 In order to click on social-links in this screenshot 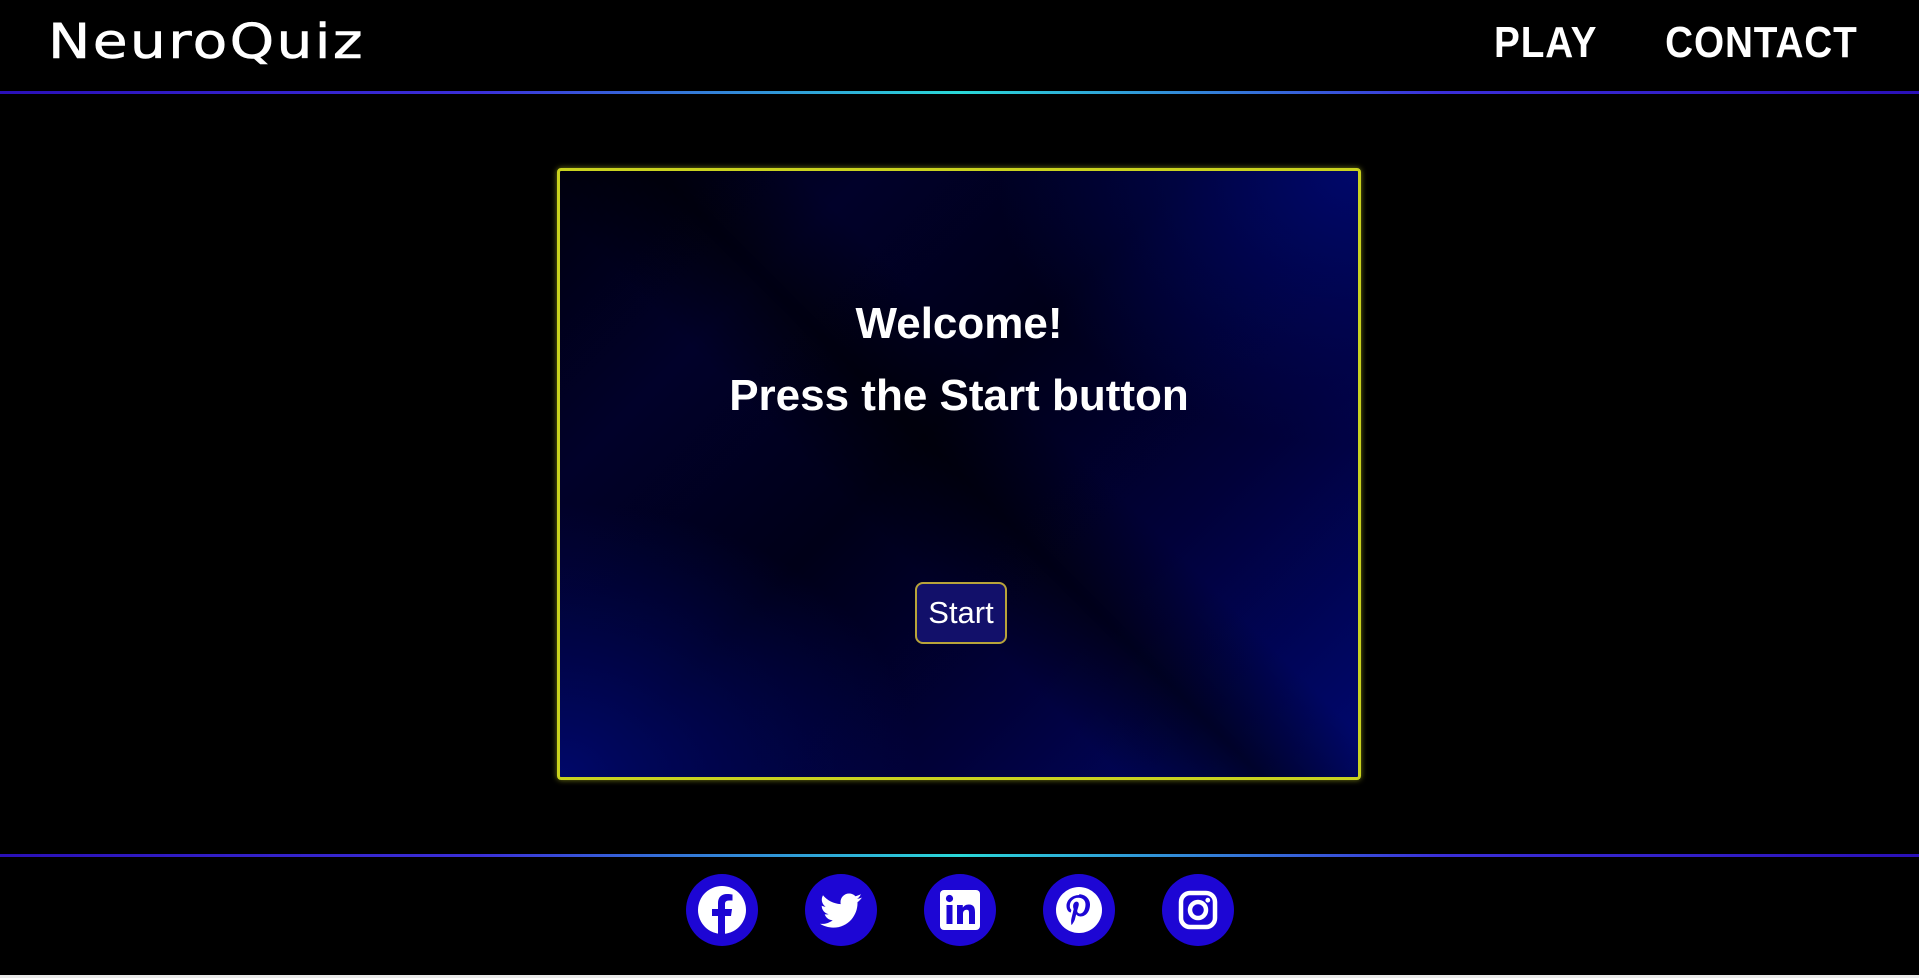, I will do `click(959, 910)`.